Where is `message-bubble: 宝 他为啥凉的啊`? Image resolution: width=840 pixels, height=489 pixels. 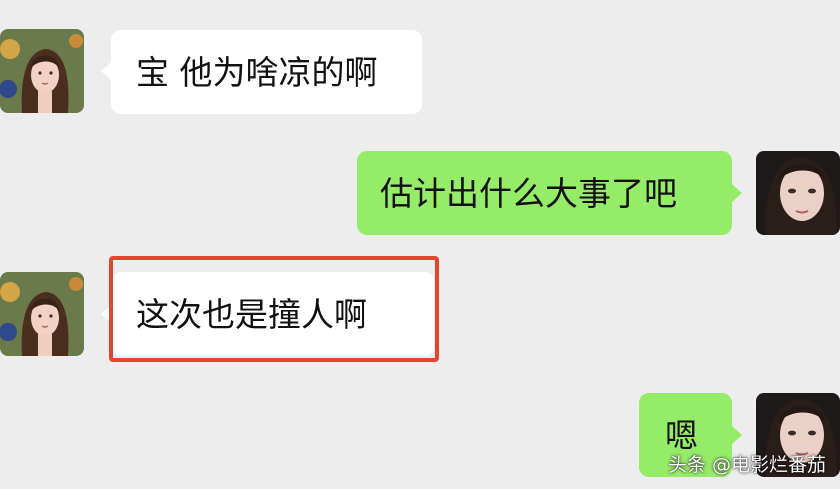 message-bubble: 宝 他为啥凉的啊 is located at coordinates (266, 72).